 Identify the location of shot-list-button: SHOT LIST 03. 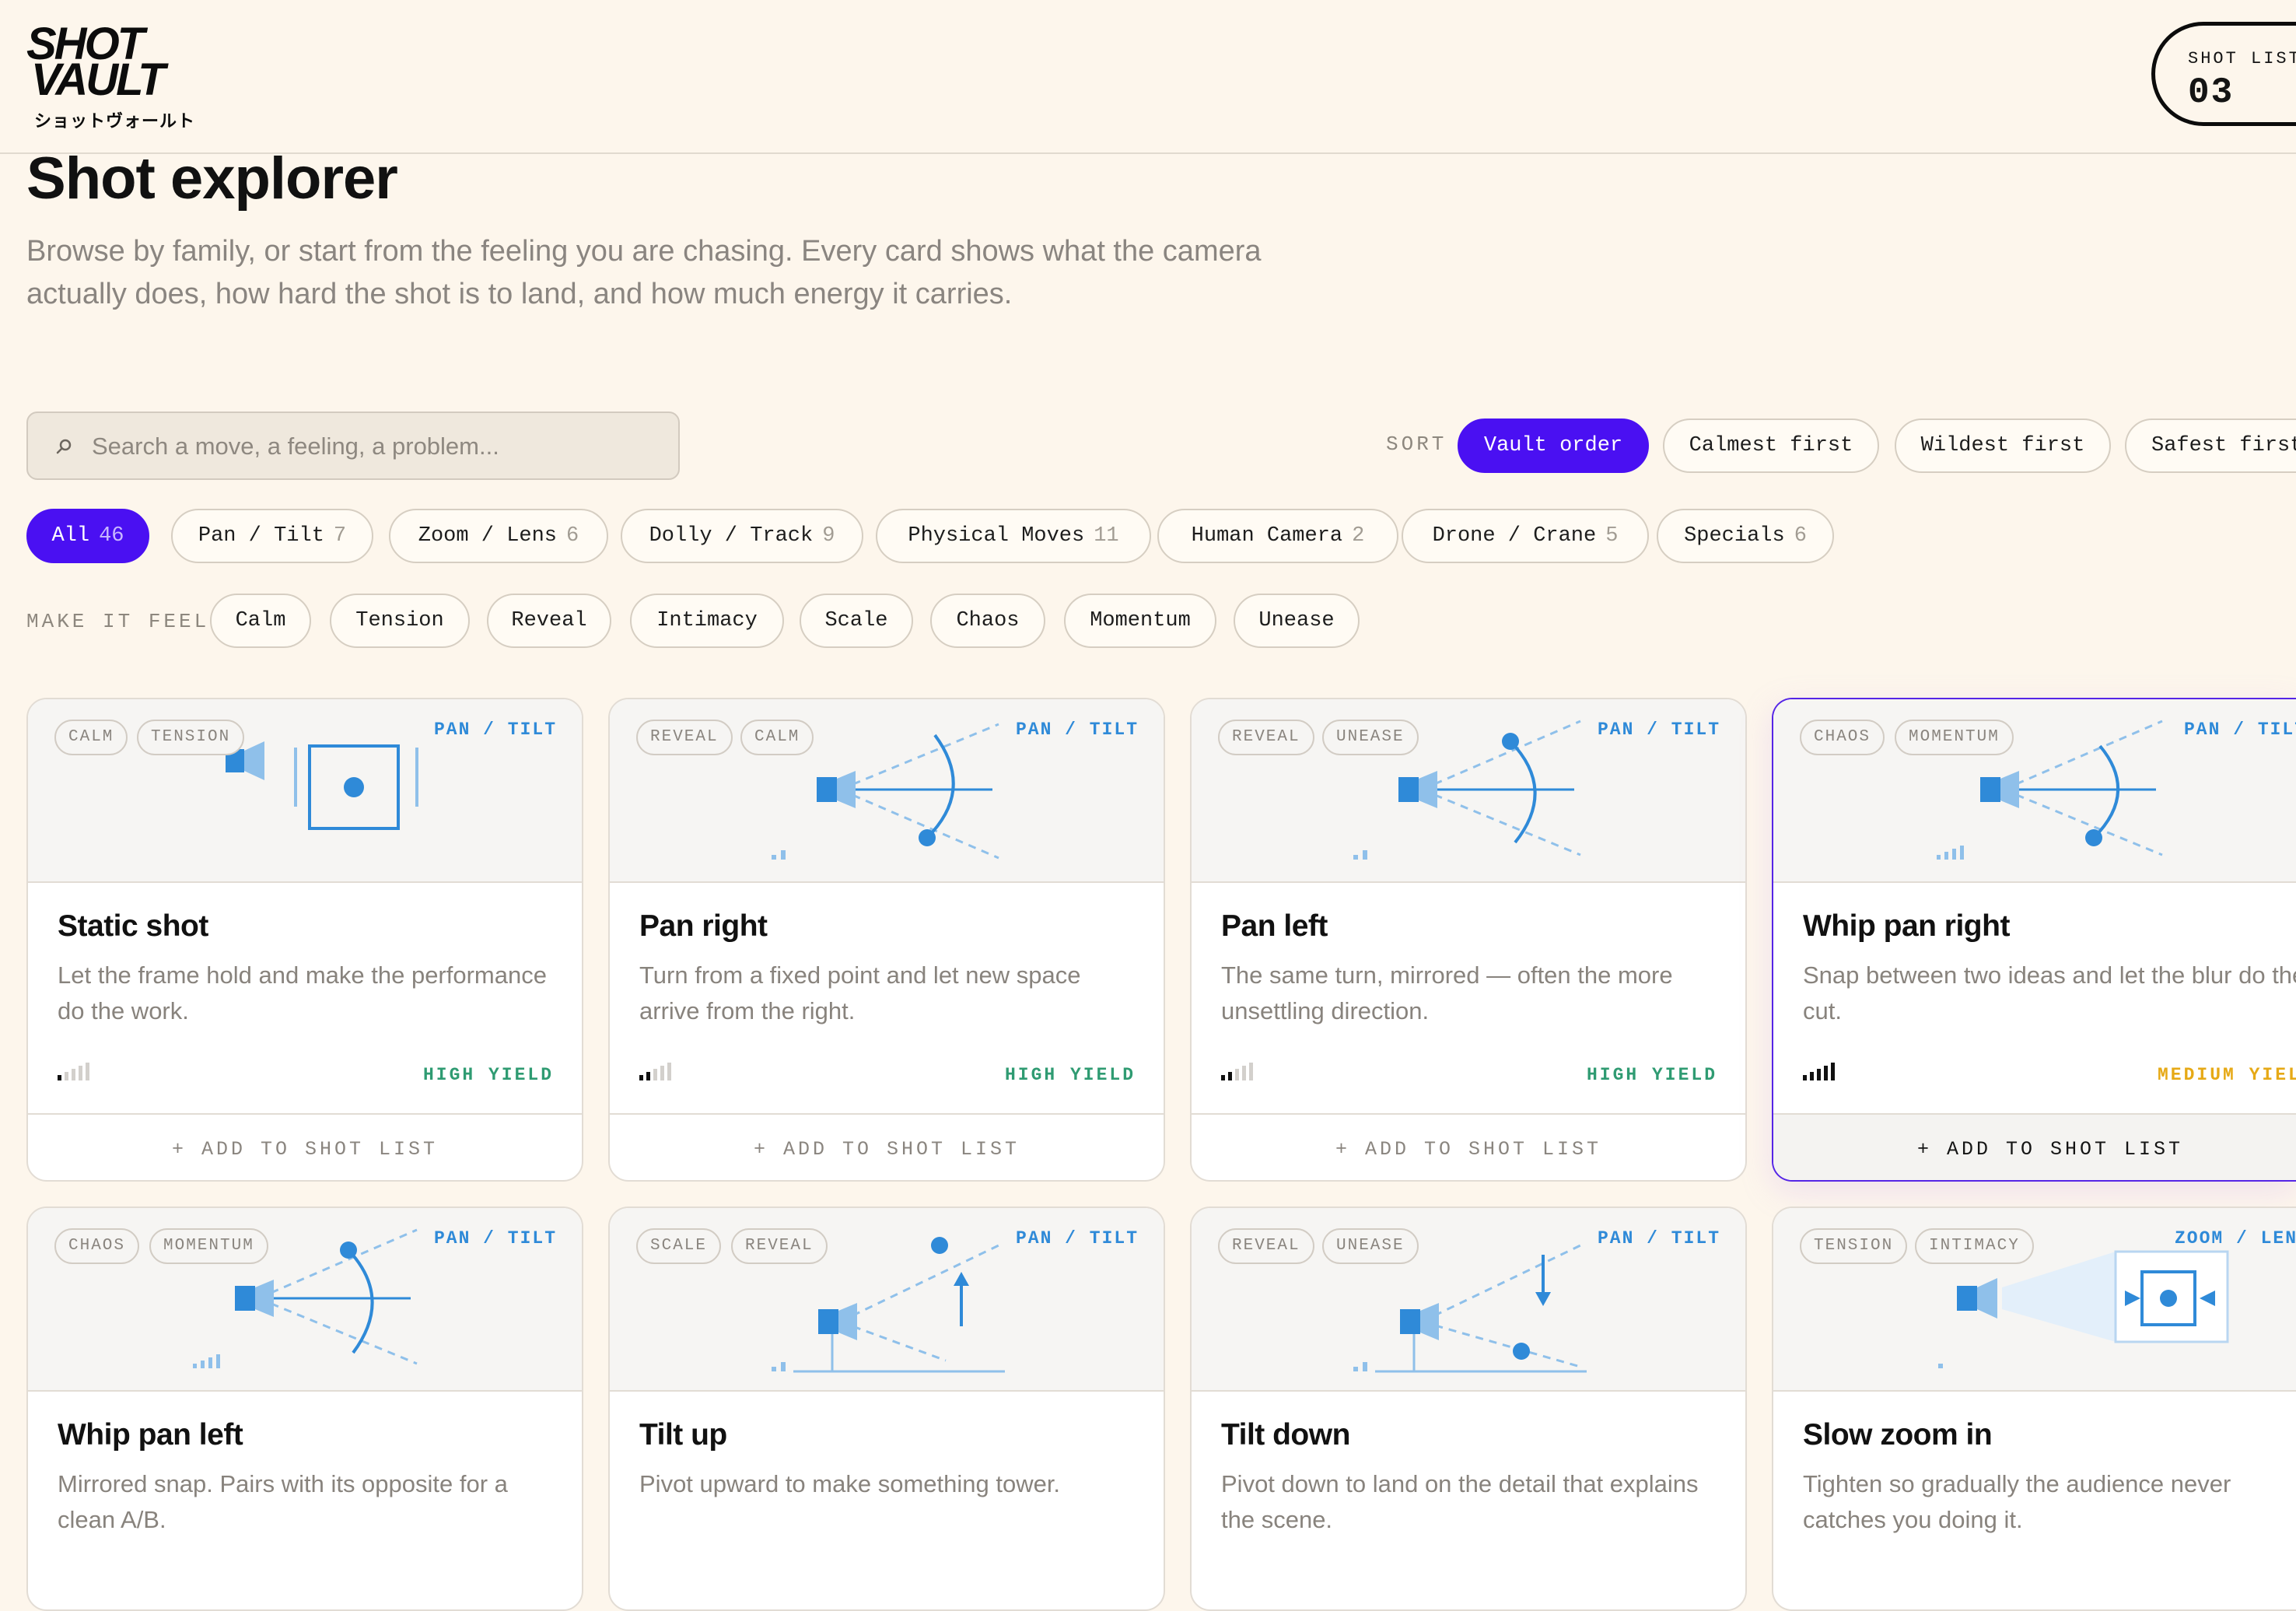
(2224, 74).